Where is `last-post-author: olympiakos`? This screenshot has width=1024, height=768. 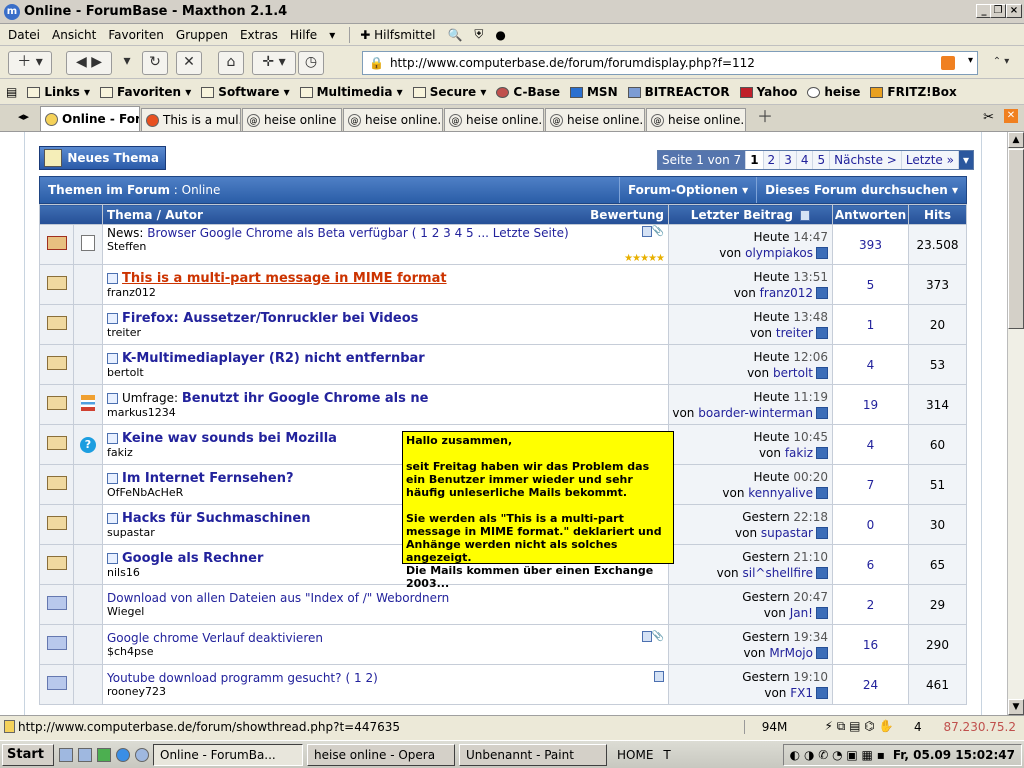 last-post-author: olympiakos is located at coordinates (779, 253).